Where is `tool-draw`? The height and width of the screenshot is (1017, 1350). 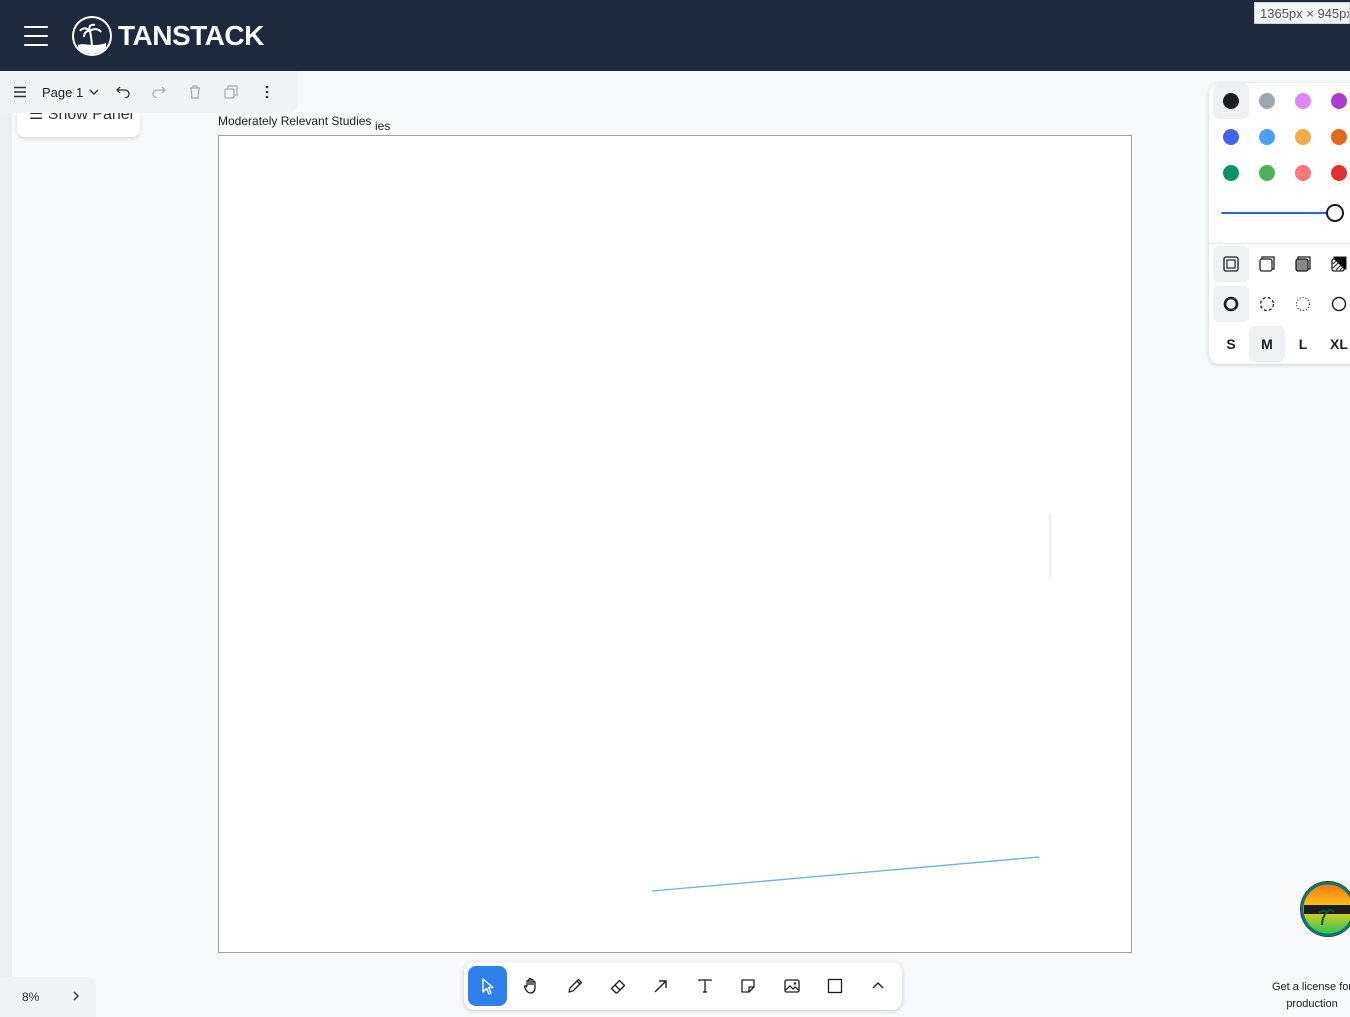
tool-draw is located at coordinates (574, 986).